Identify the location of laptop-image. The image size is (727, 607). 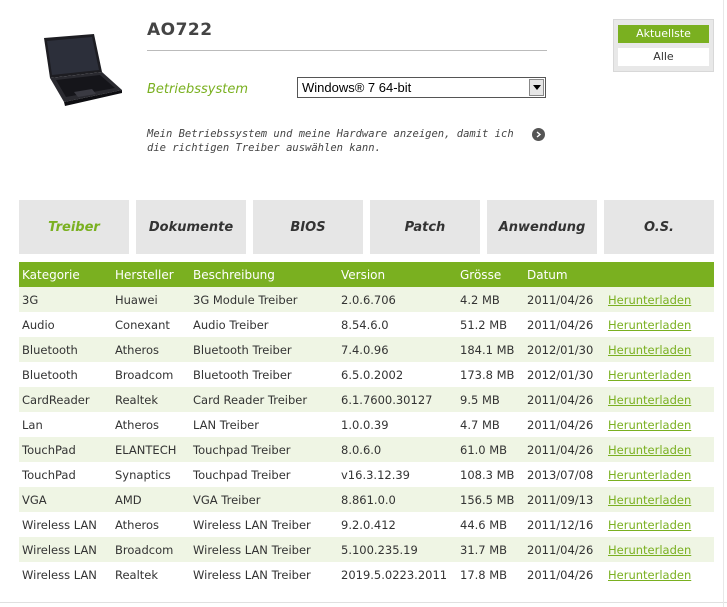
(78, 72).